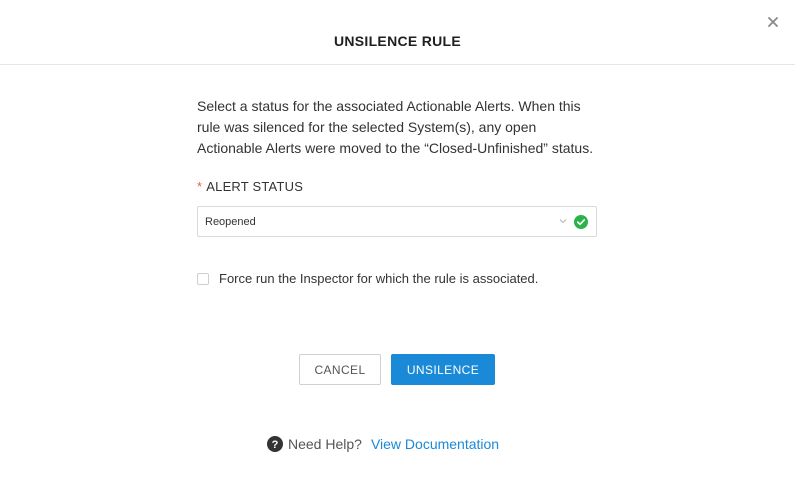 The height and width of the screenshot is (500, 795). What do you see at coordinates (563, 221) in the screenshot?
I see `chevron-down-icon` at bounding box center [563, 221].